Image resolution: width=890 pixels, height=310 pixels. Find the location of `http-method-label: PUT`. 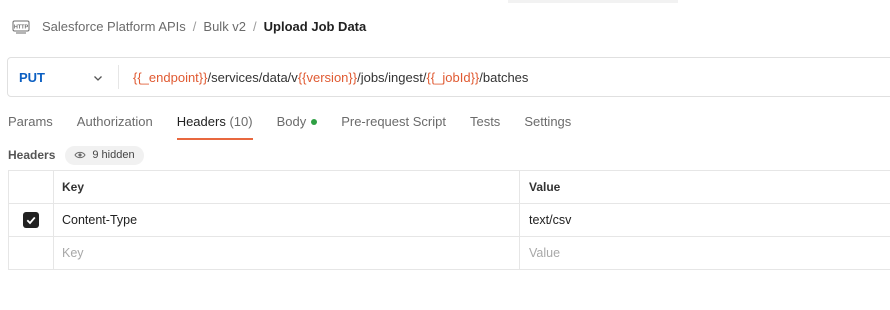

http-method-label: PUT is located at coordinates (32, 77).